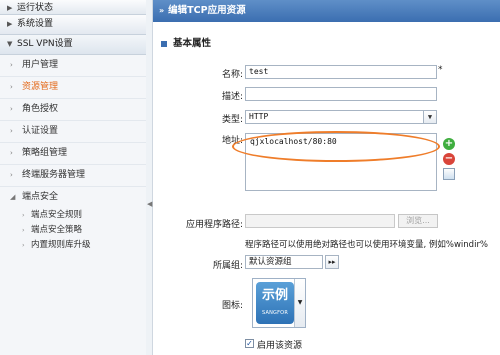 The height and width of the screenshot is (355, 500). Describe the element at coordinates (214, 225) in the screenshot. I see `app-path-label: 应用程序路径:` at that location.